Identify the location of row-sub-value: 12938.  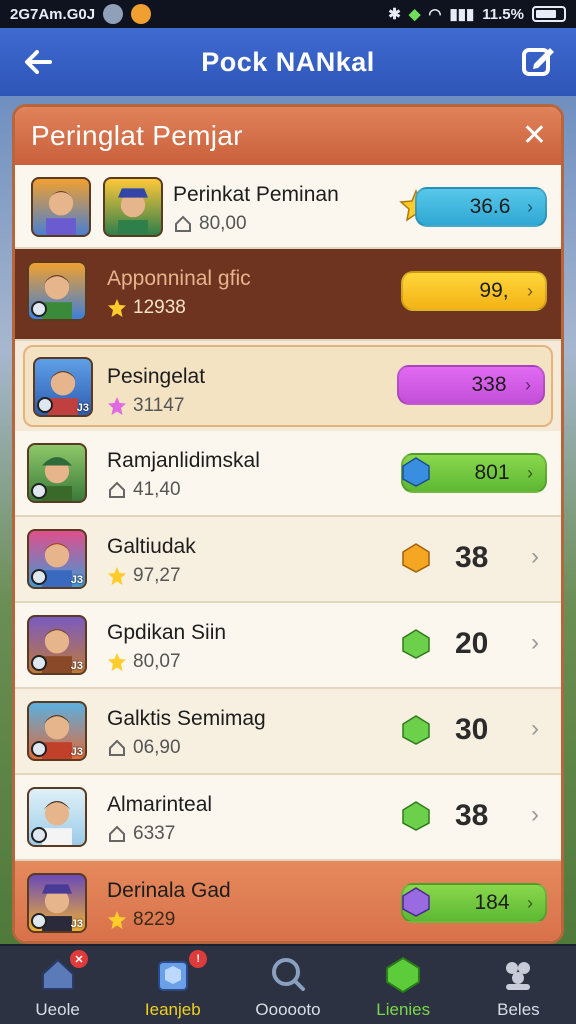
(159, 307).